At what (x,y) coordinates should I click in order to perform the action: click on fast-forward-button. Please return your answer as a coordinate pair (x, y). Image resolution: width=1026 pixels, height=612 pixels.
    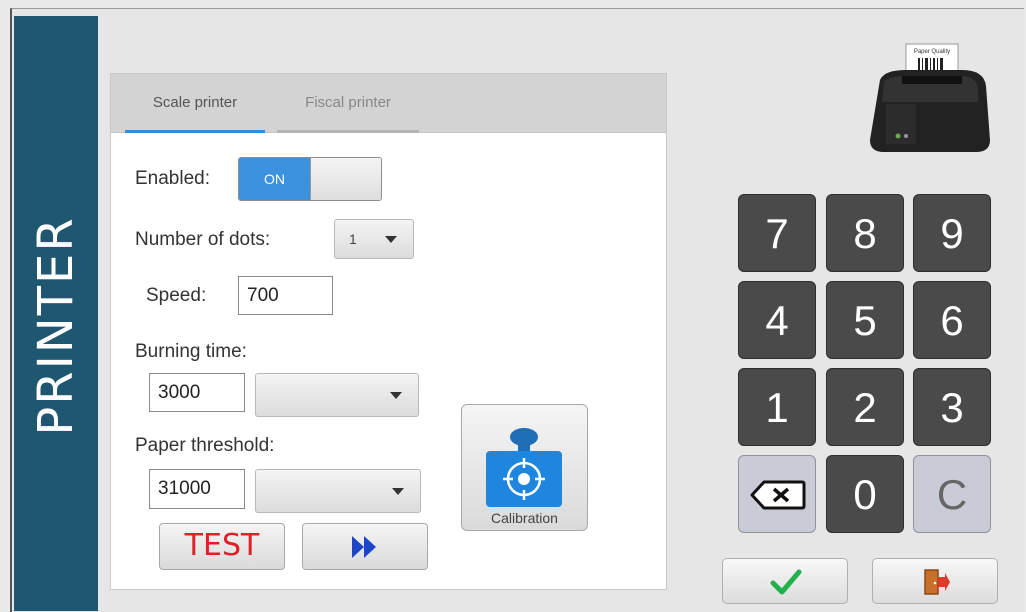
    Looking at the image, I should click on (365, 546).